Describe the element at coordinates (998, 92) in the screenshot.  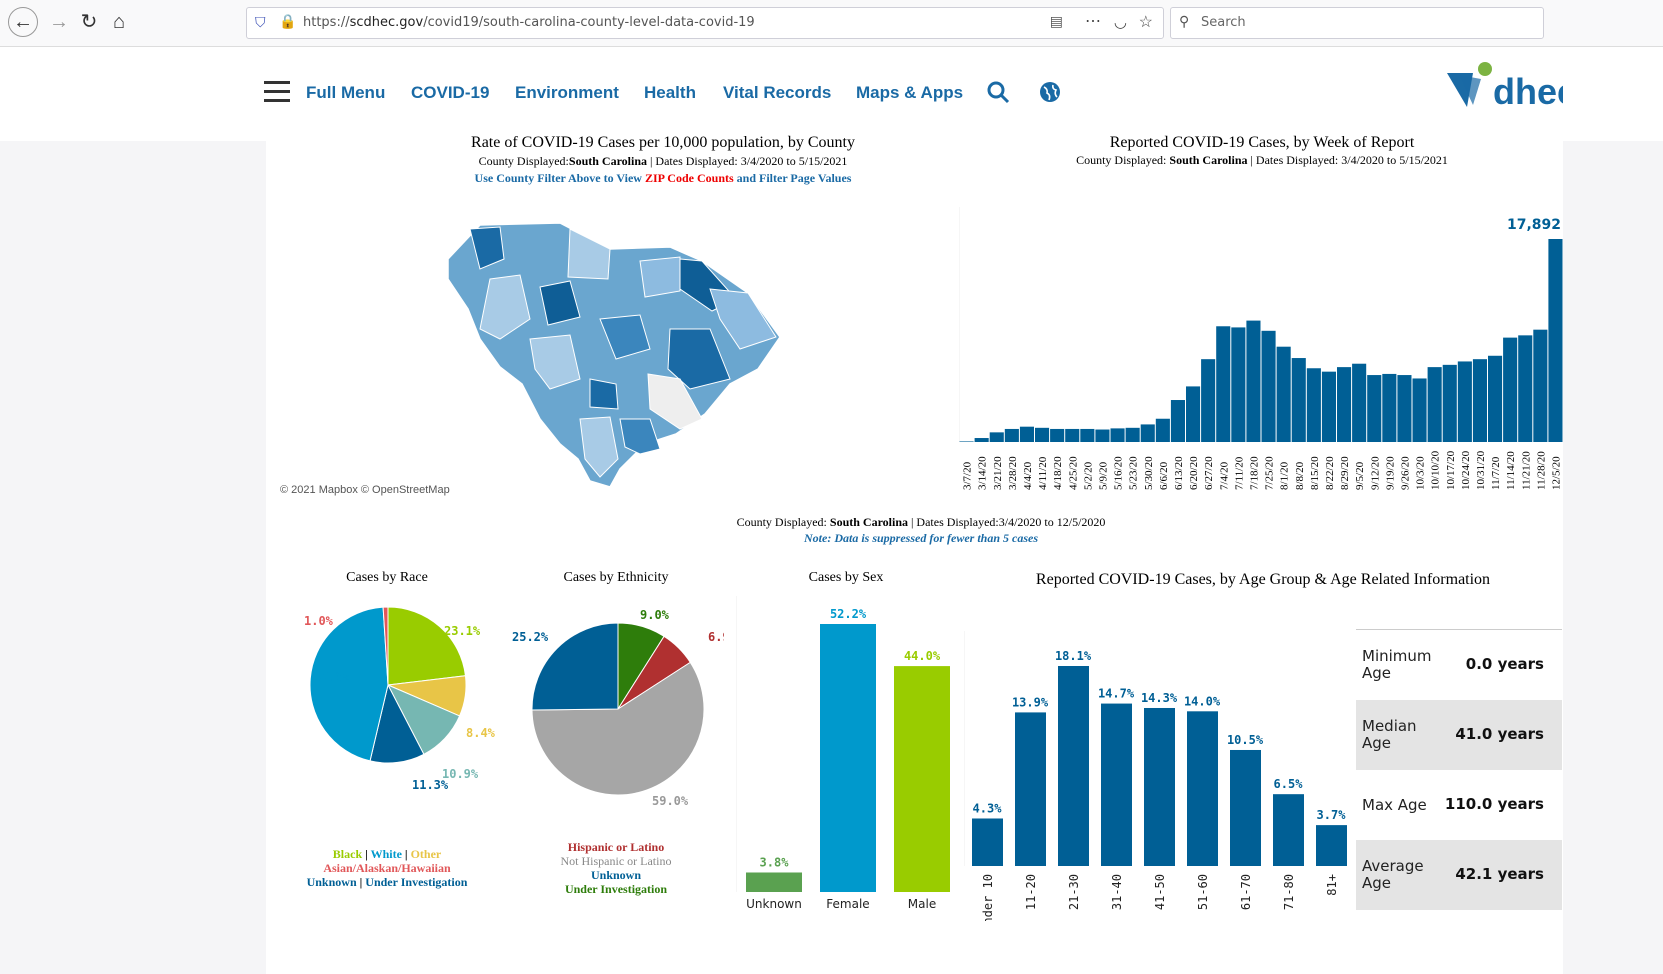
I see `search-icon` at that location.